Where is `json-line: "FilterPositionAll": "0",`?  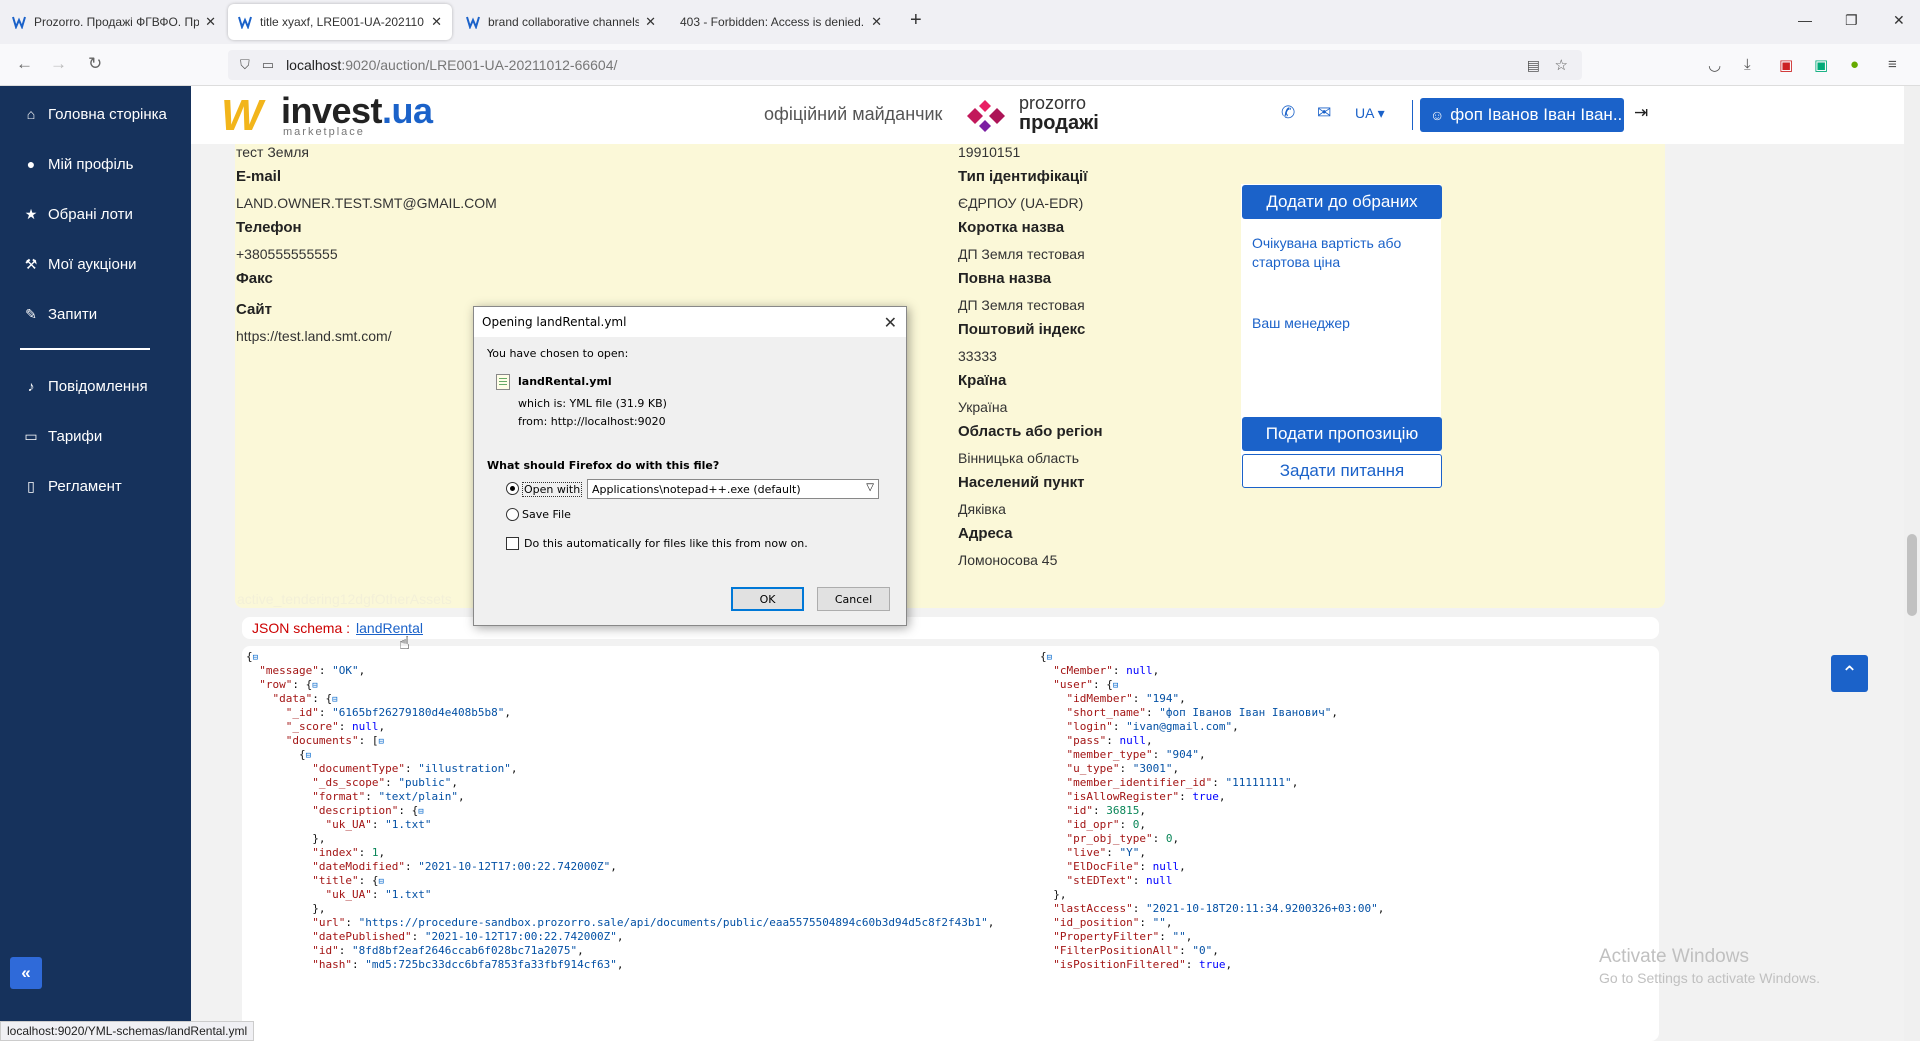 json-line: "FilterPositionAll": "0", is located at coordinates (1136, 950).